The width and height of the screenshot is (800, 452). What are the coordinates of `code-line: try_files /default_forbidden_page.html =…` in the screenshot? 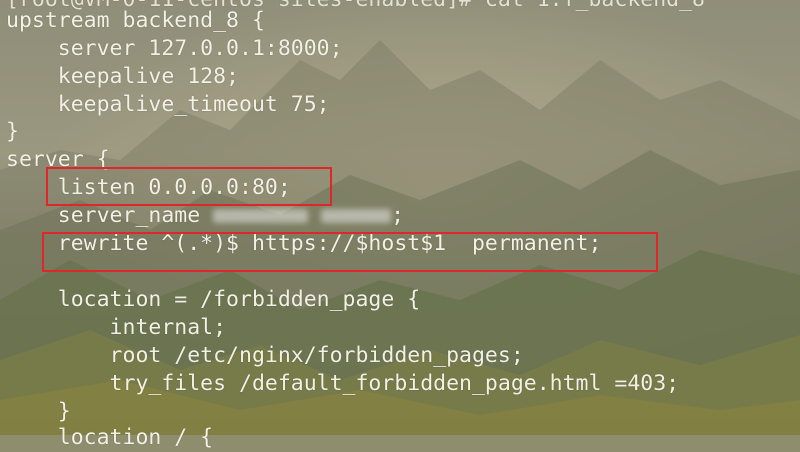 It's located at (343, 383).